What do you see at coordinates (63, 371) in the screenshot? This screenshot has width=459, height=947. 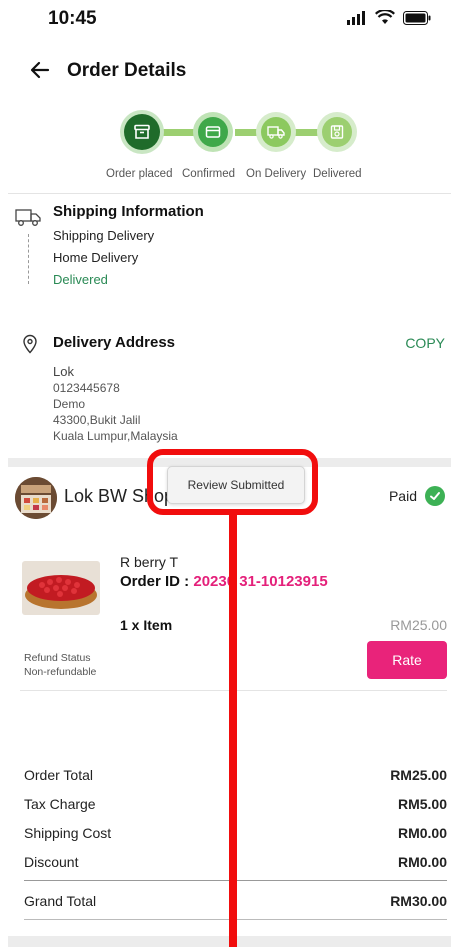 I see `address-name: Lok` at bounding box center [63, 371].